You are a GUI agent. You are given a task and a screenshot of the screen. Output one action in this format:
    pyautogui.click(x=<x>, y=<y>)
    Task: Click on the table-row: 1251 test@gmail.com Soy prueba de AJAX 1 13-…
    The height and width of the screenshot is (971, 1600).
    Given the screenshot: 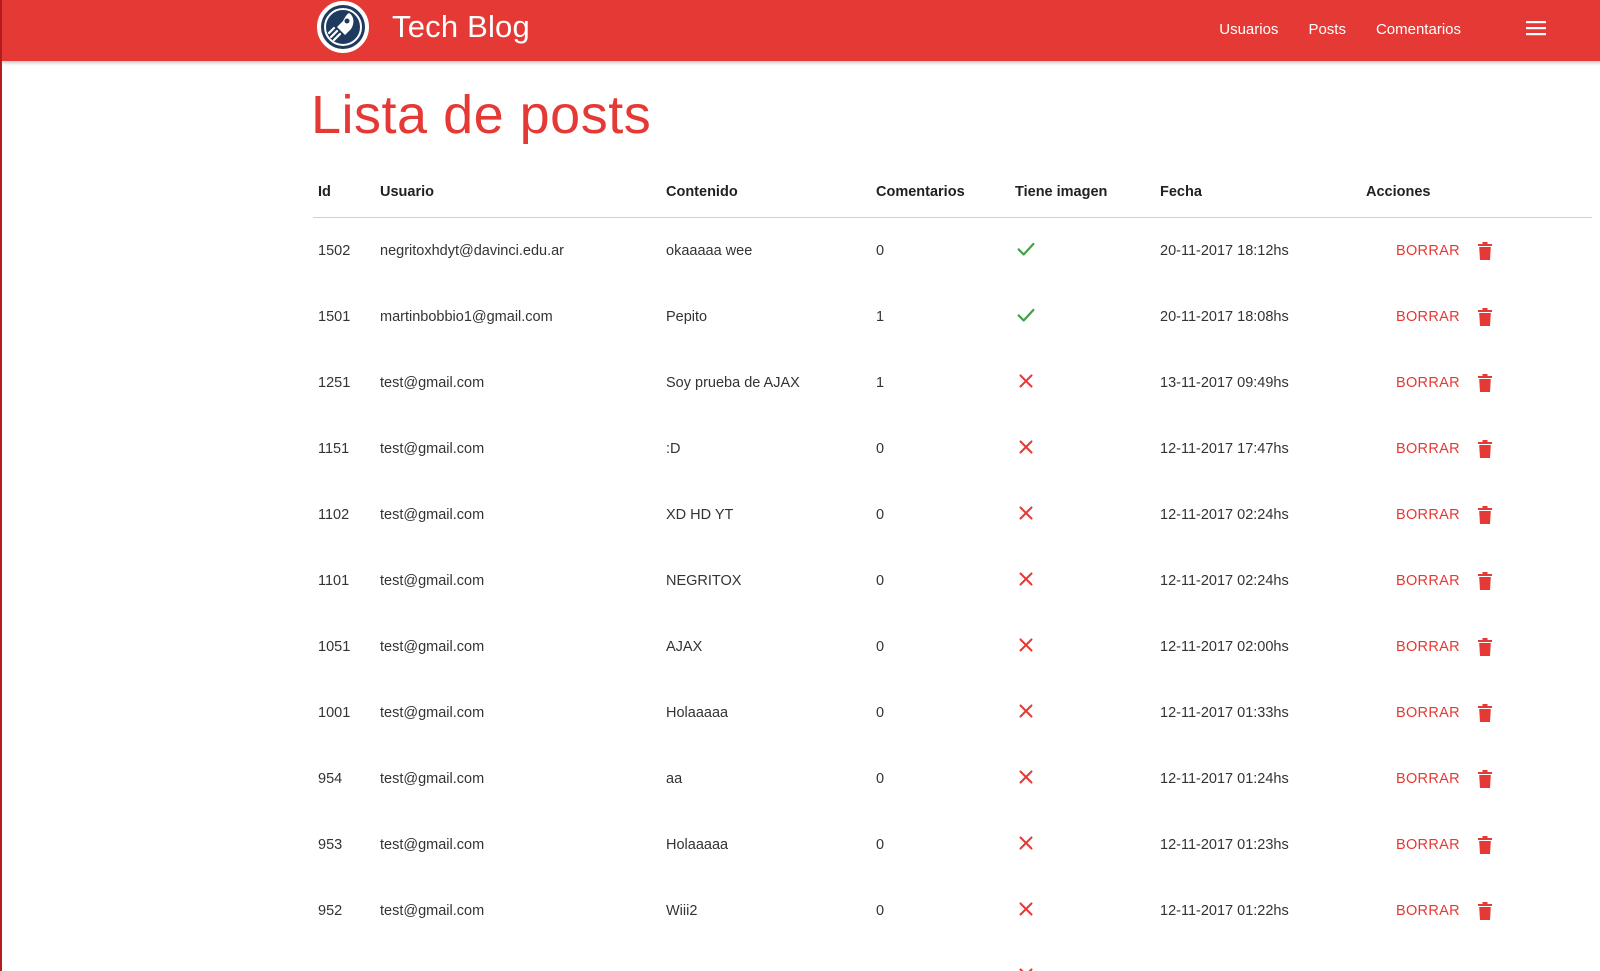 What is the action you would take?
    pyautogui.click(x=952, y=383)
    